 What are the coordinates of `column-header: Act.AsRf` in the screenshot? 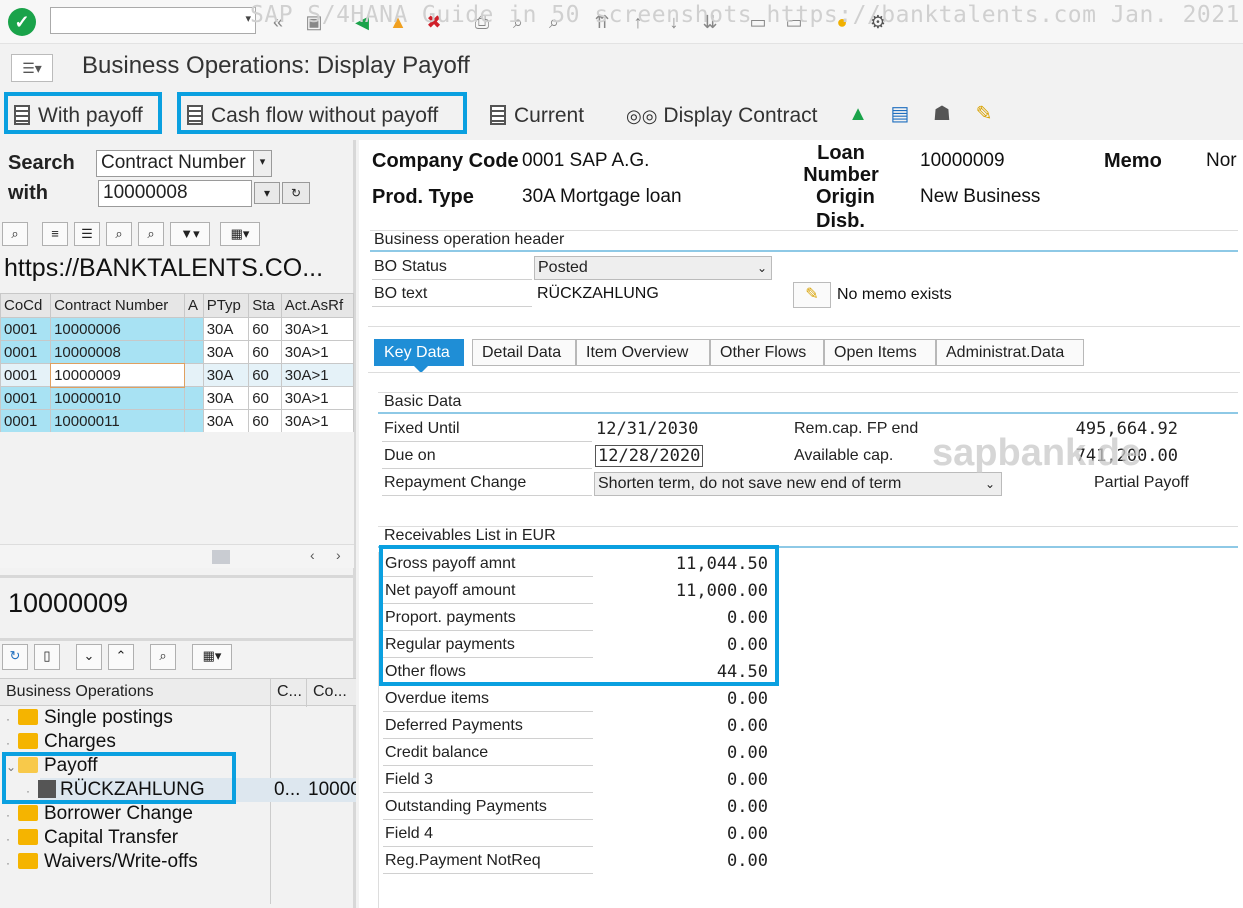 It's located at (317, 305).